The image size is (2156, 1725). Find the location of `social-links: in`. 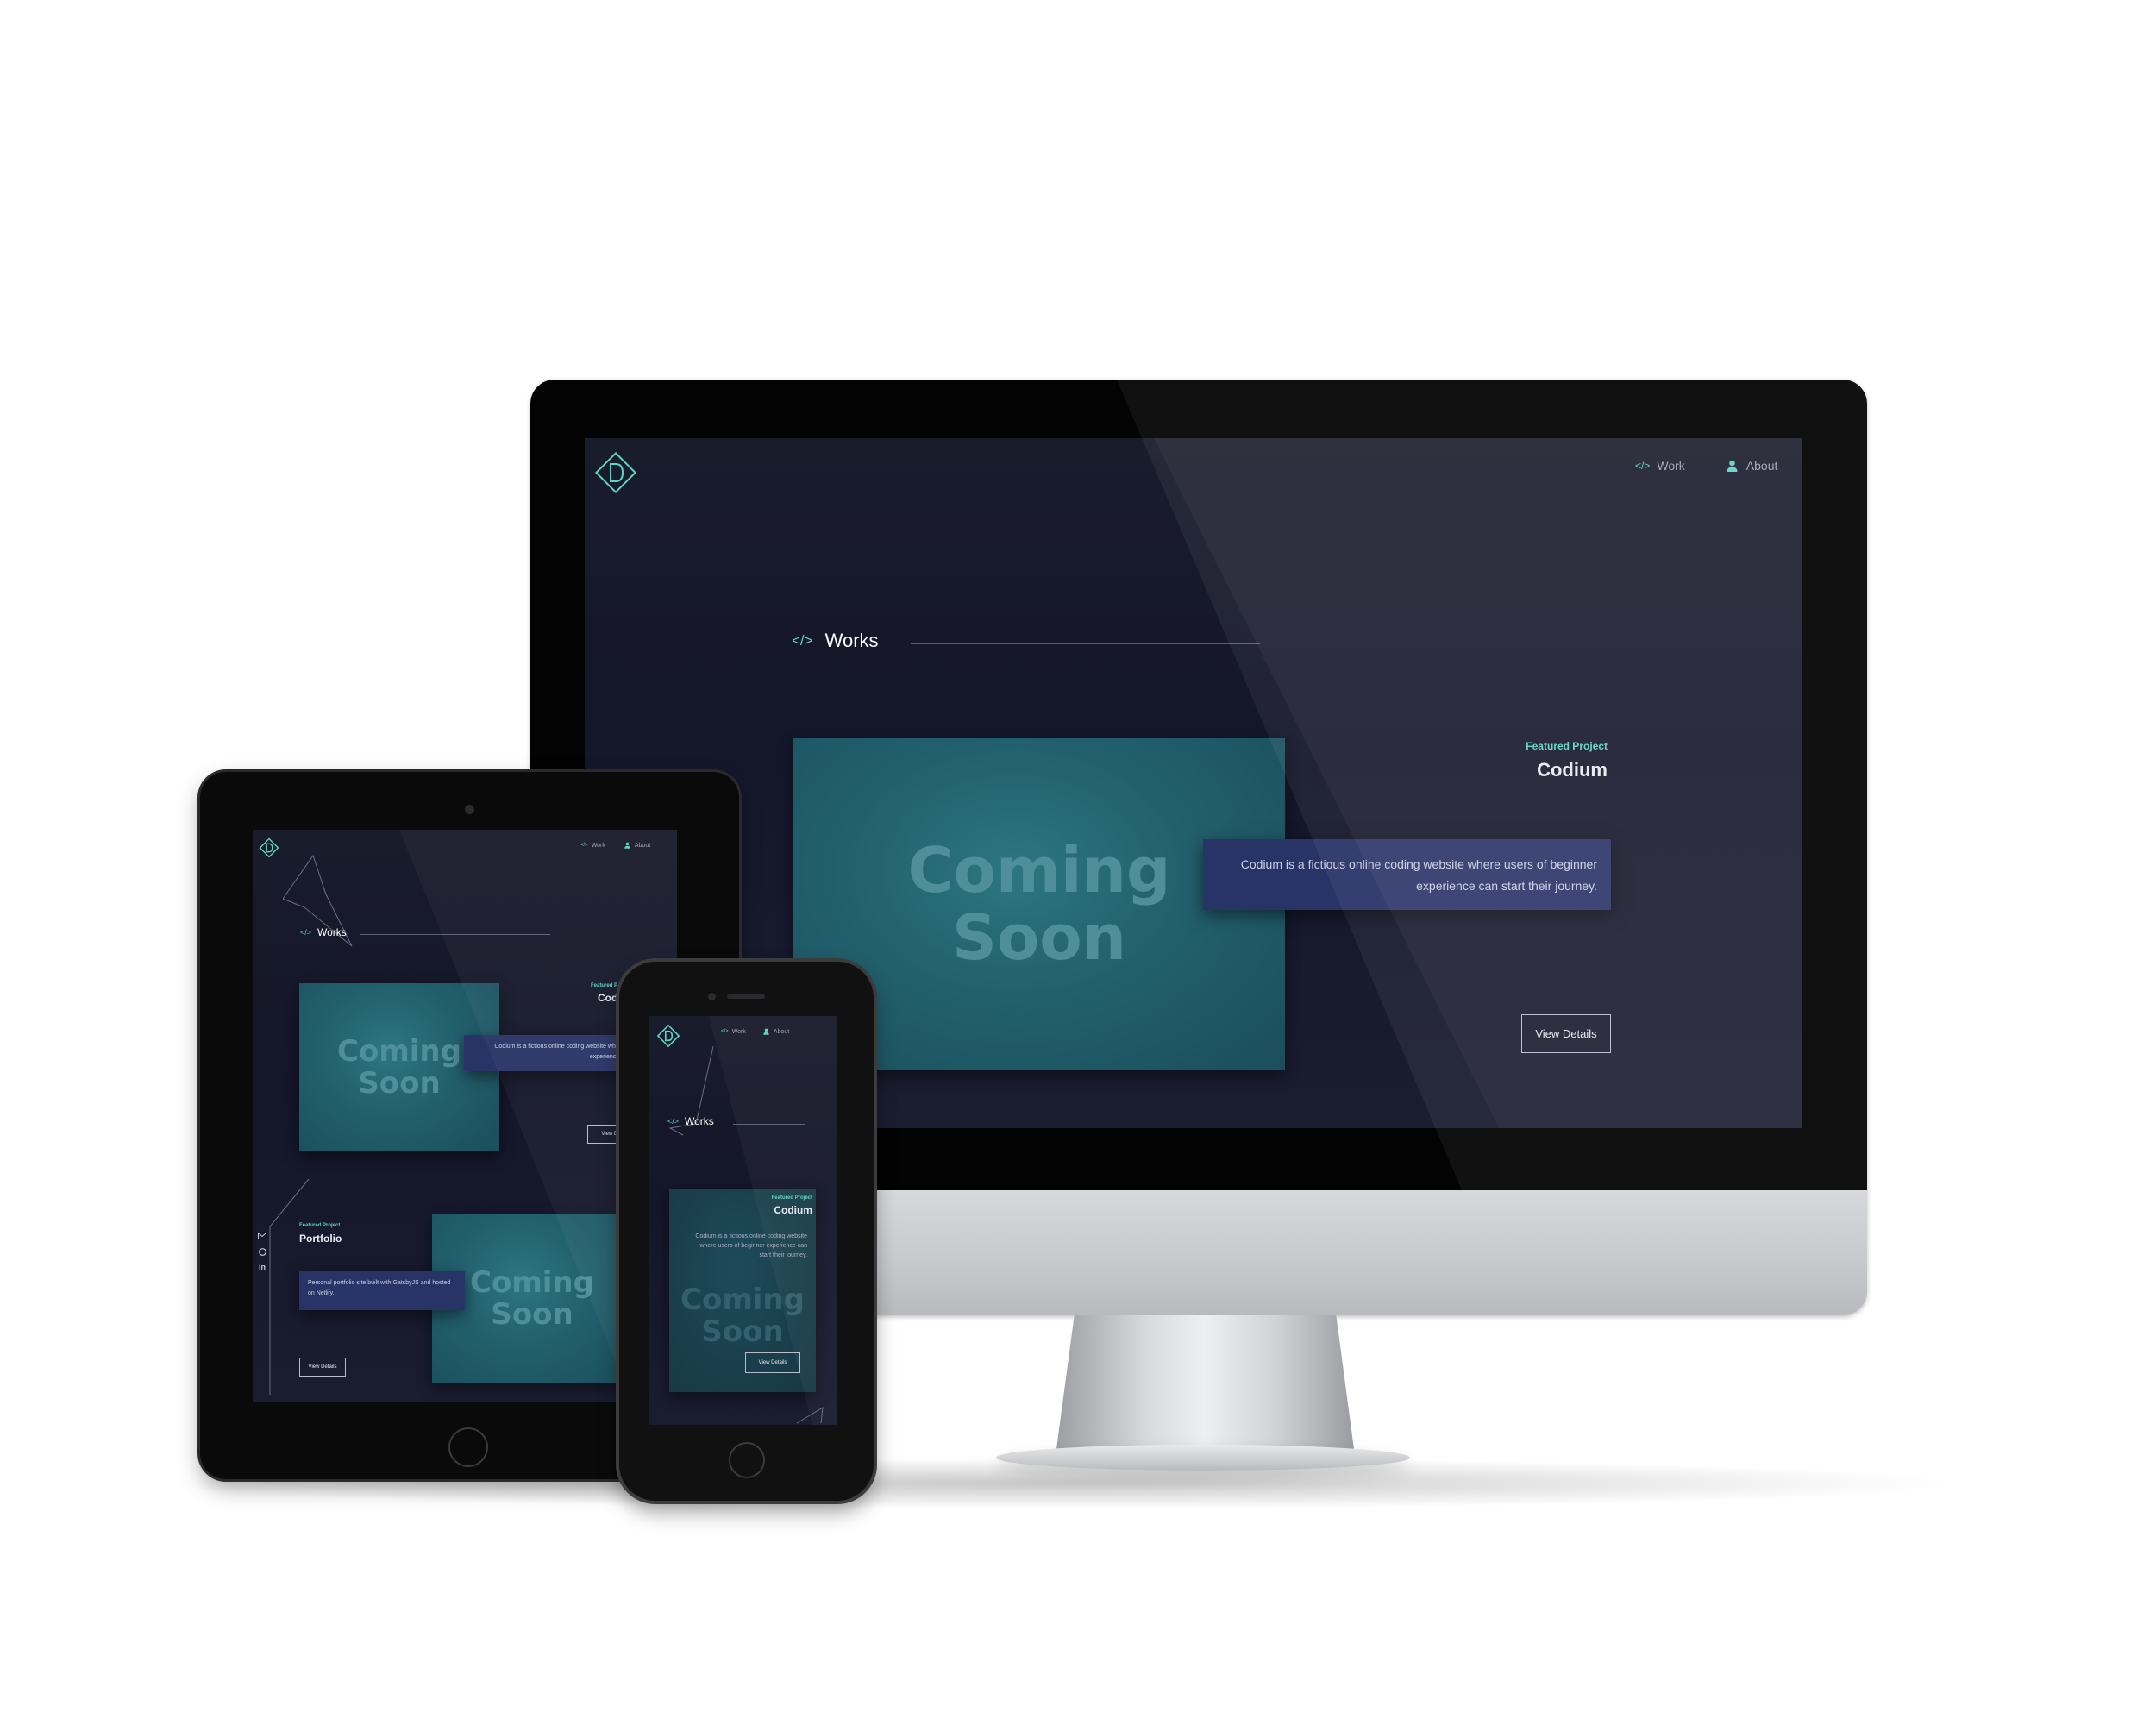

social-links: in is located at coordinates (262, 1252).